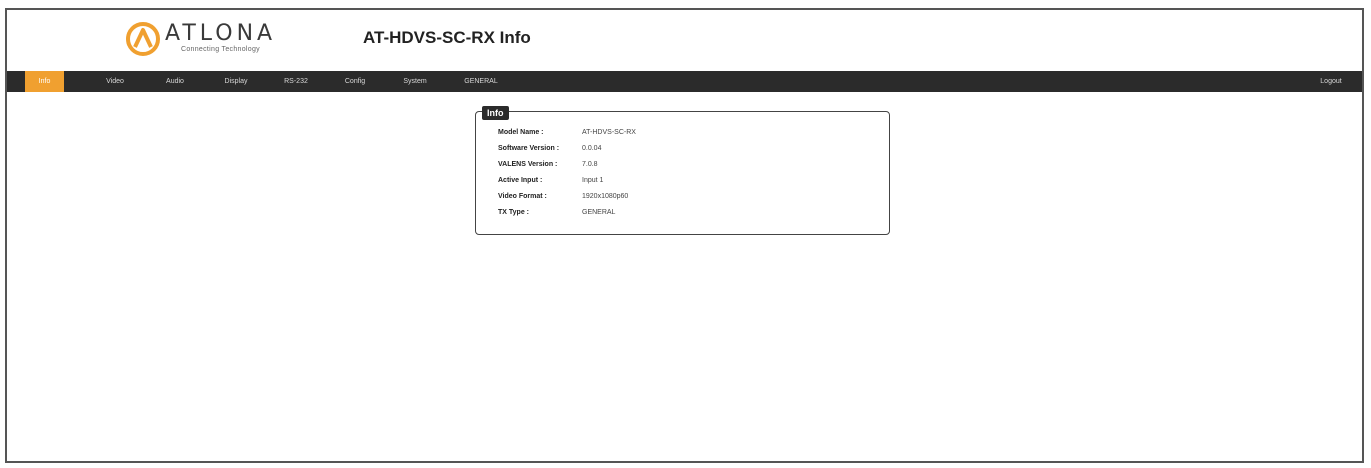 This screenshot has height=468, width=1371. What do you see at coordinates (447, 37) in the screenshot?
I see `page-title: AT-HDVS-SC-RX Info` at bounding box center [447, 37].